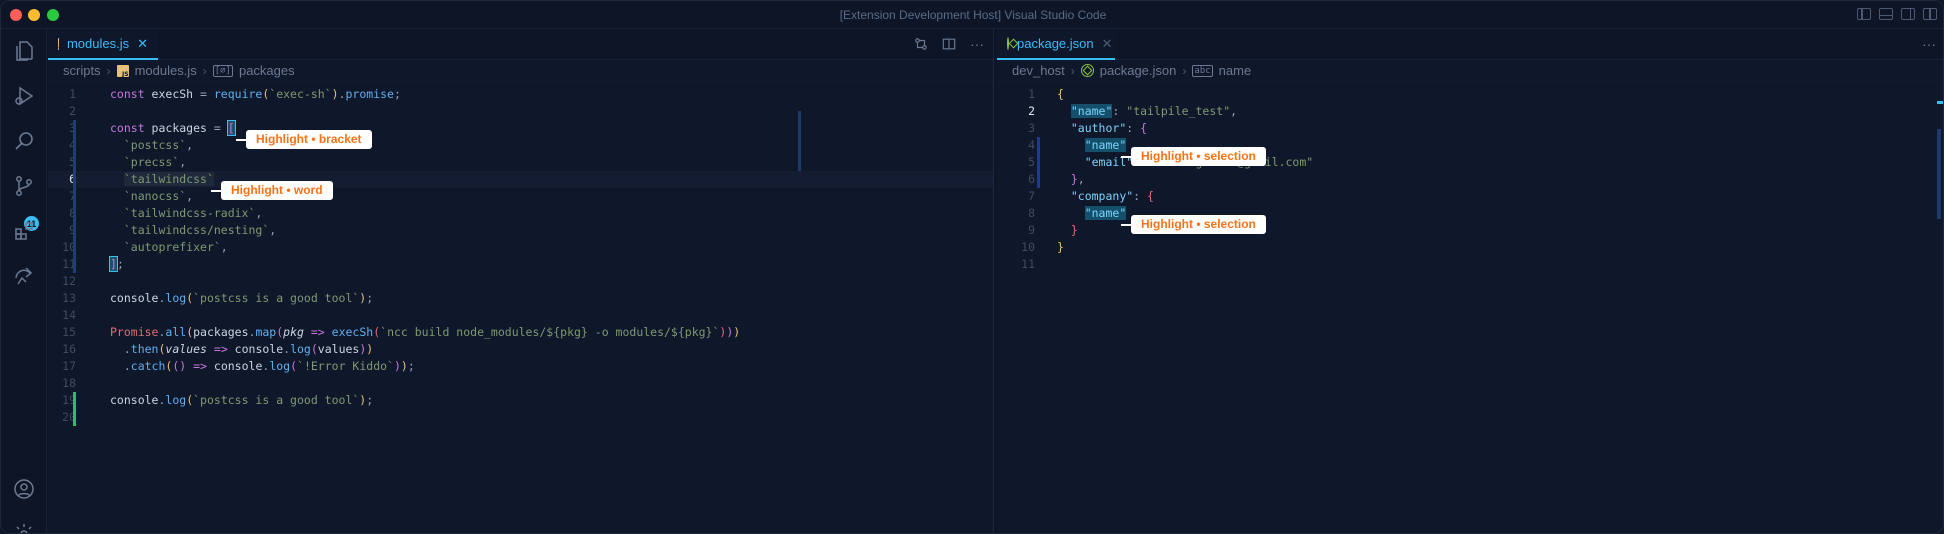 This screenshot has width=1944, height=534. Describe the element at coordinates (1038, 70) in the screenshot. I see `breadcrumb-folder: dev_host` at that location.